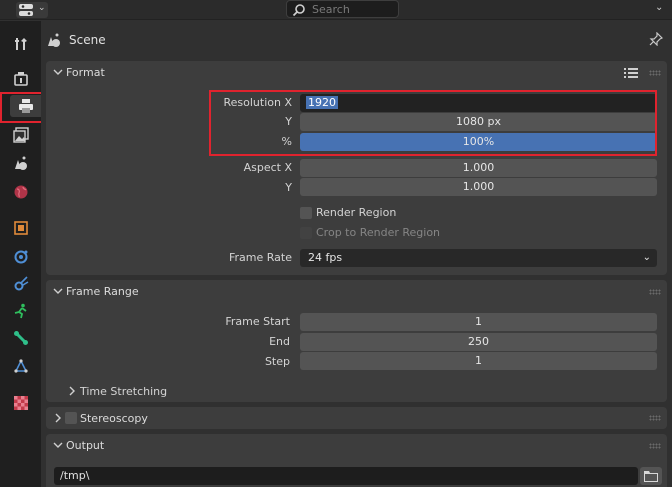 This screenshot has width=672, height=487. I want to click on context-path: Scene, so click(356, 40).